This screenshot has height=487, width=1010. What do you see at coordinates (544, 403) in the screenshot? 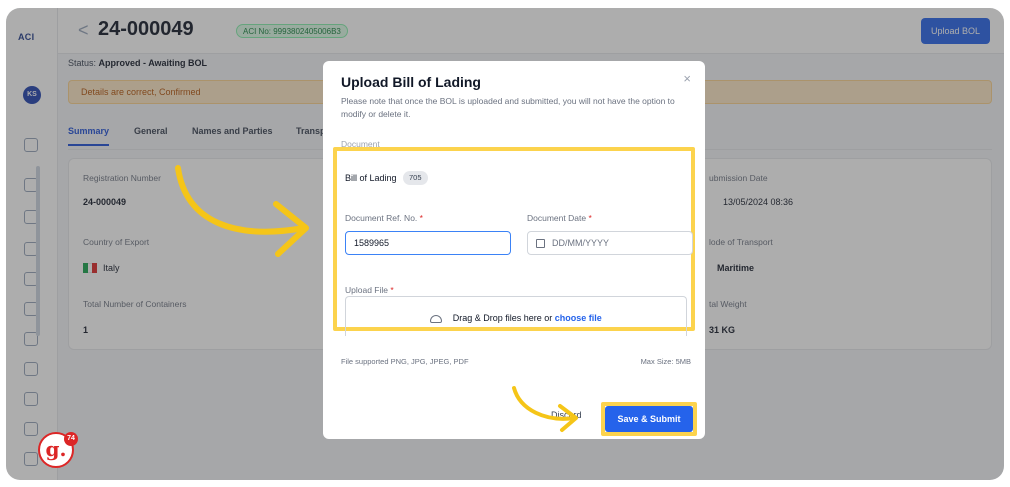
I see `tutorial-arrow-submit` at bounding box center [544, 403].